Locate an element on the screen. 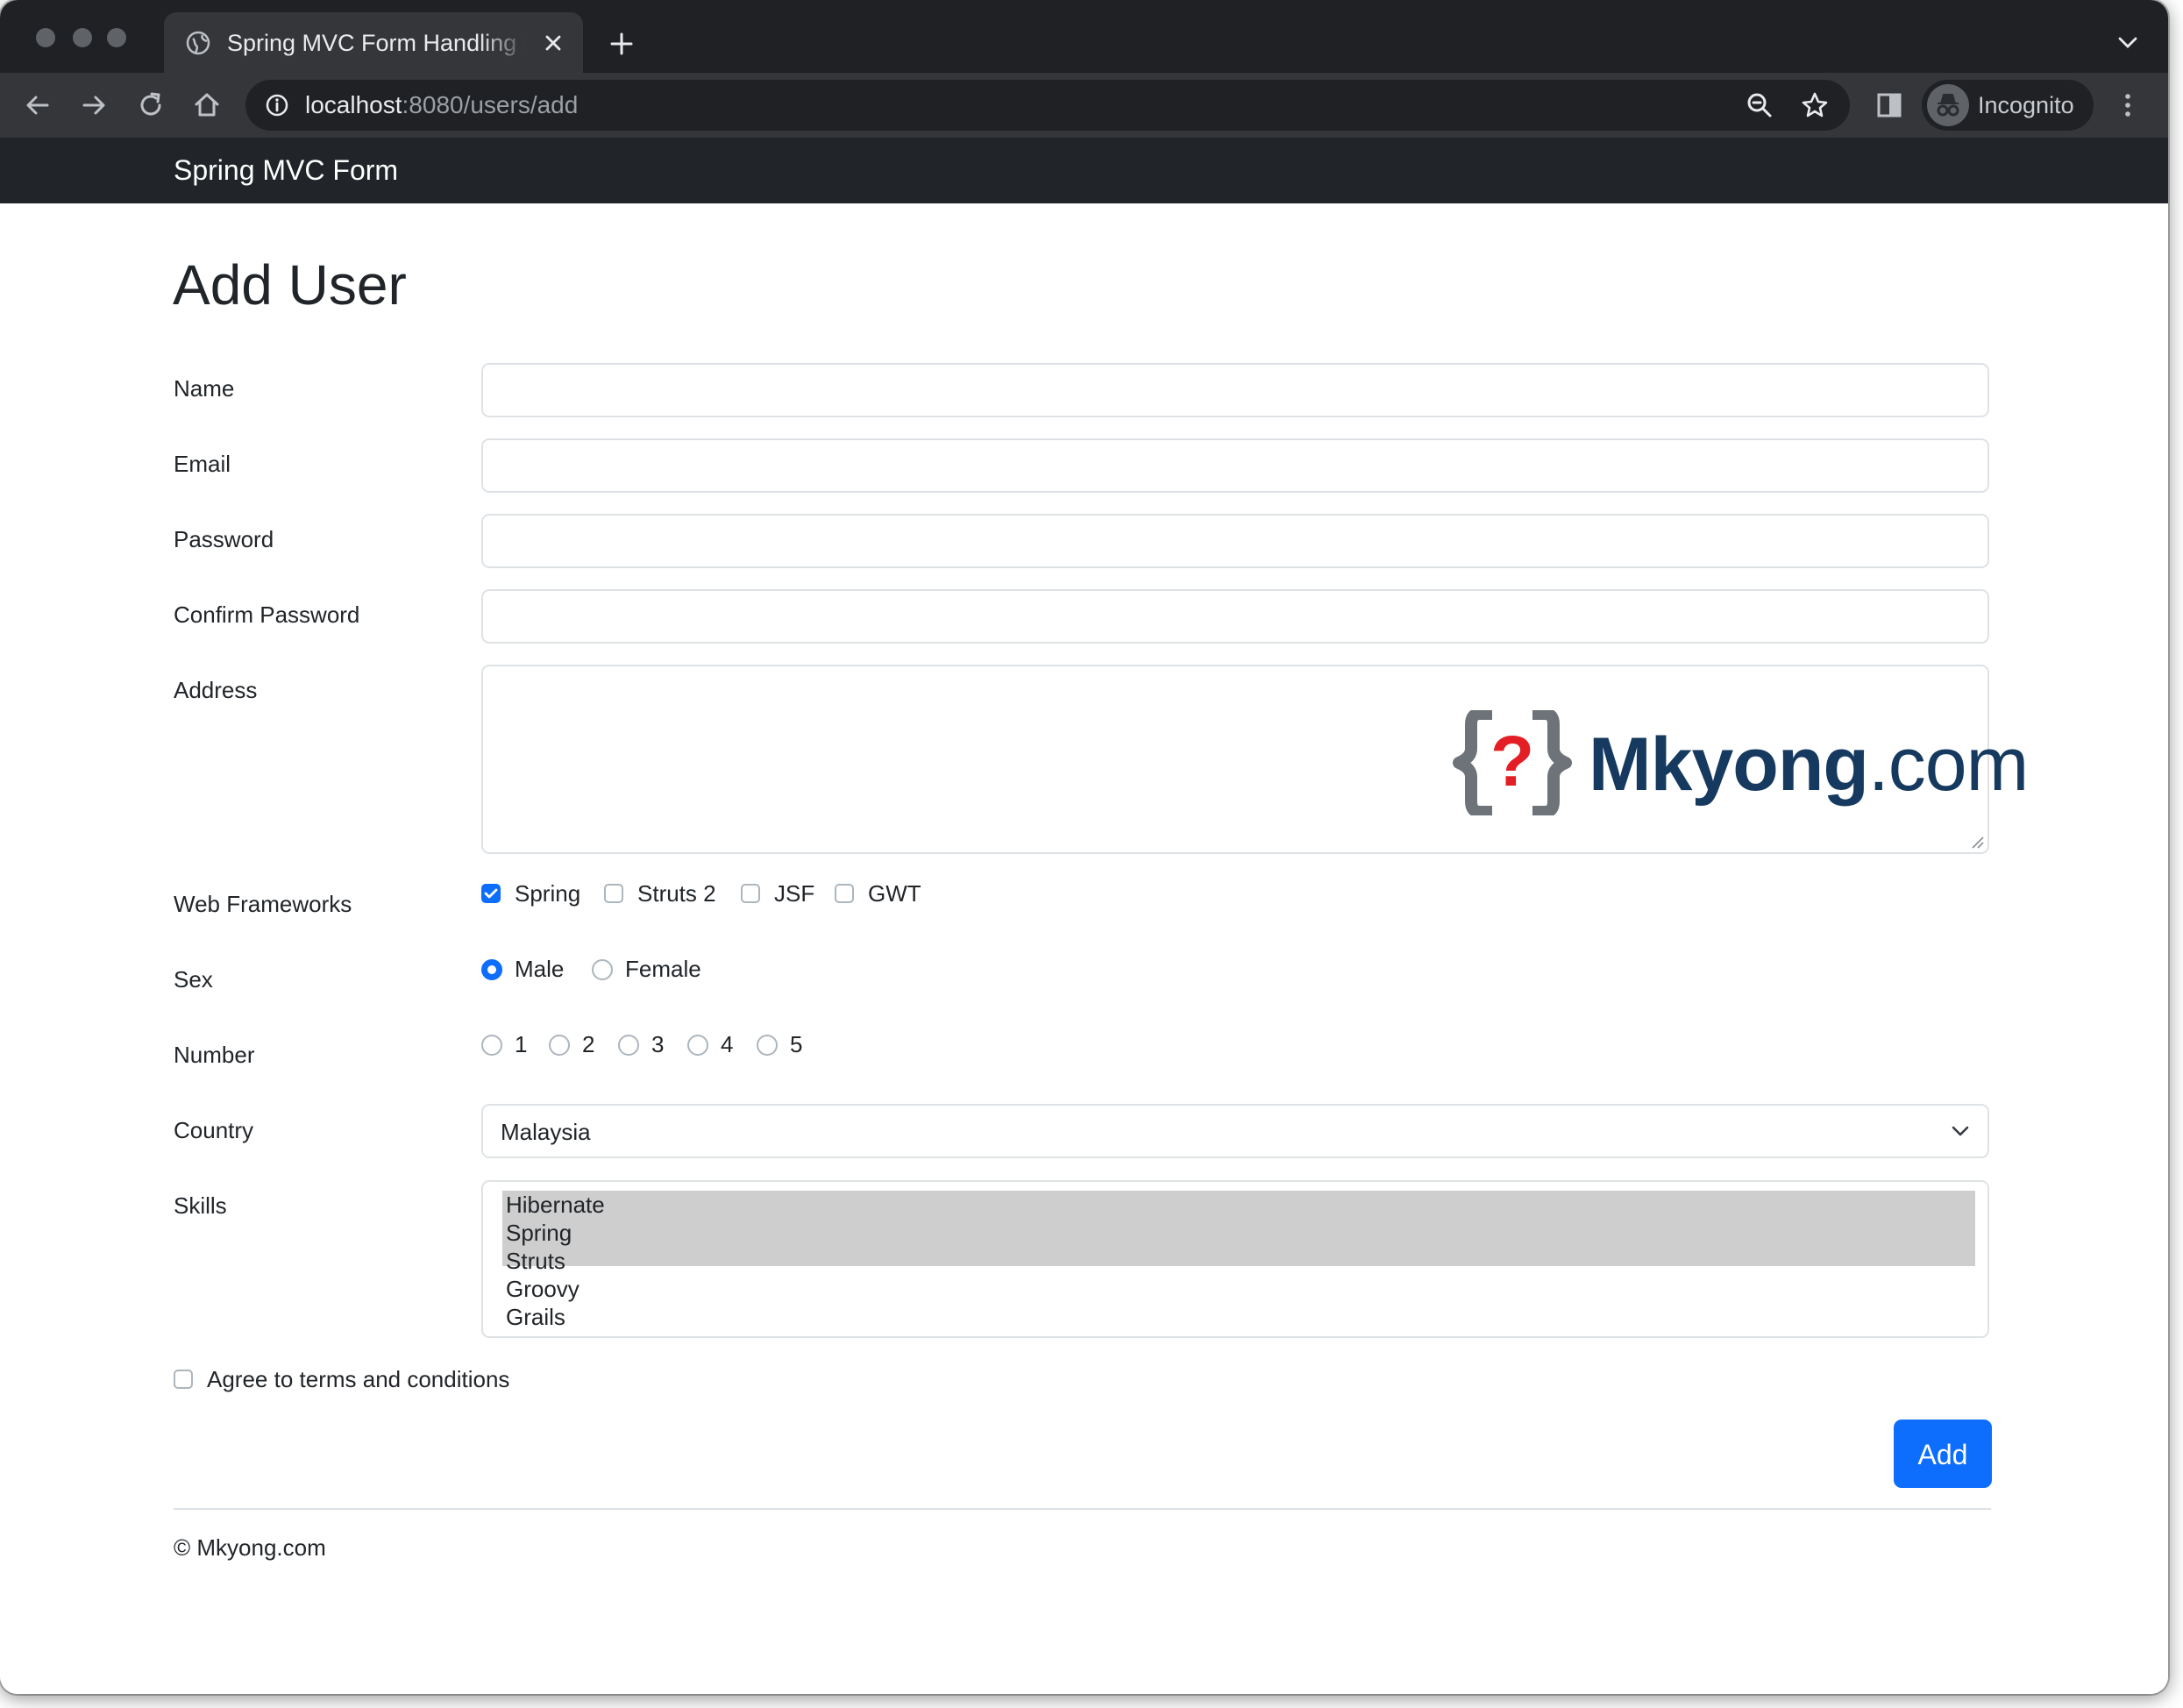 This screenshot has width=2183, height=1708. sex-label: Sex is located at coordinates (193, 979).